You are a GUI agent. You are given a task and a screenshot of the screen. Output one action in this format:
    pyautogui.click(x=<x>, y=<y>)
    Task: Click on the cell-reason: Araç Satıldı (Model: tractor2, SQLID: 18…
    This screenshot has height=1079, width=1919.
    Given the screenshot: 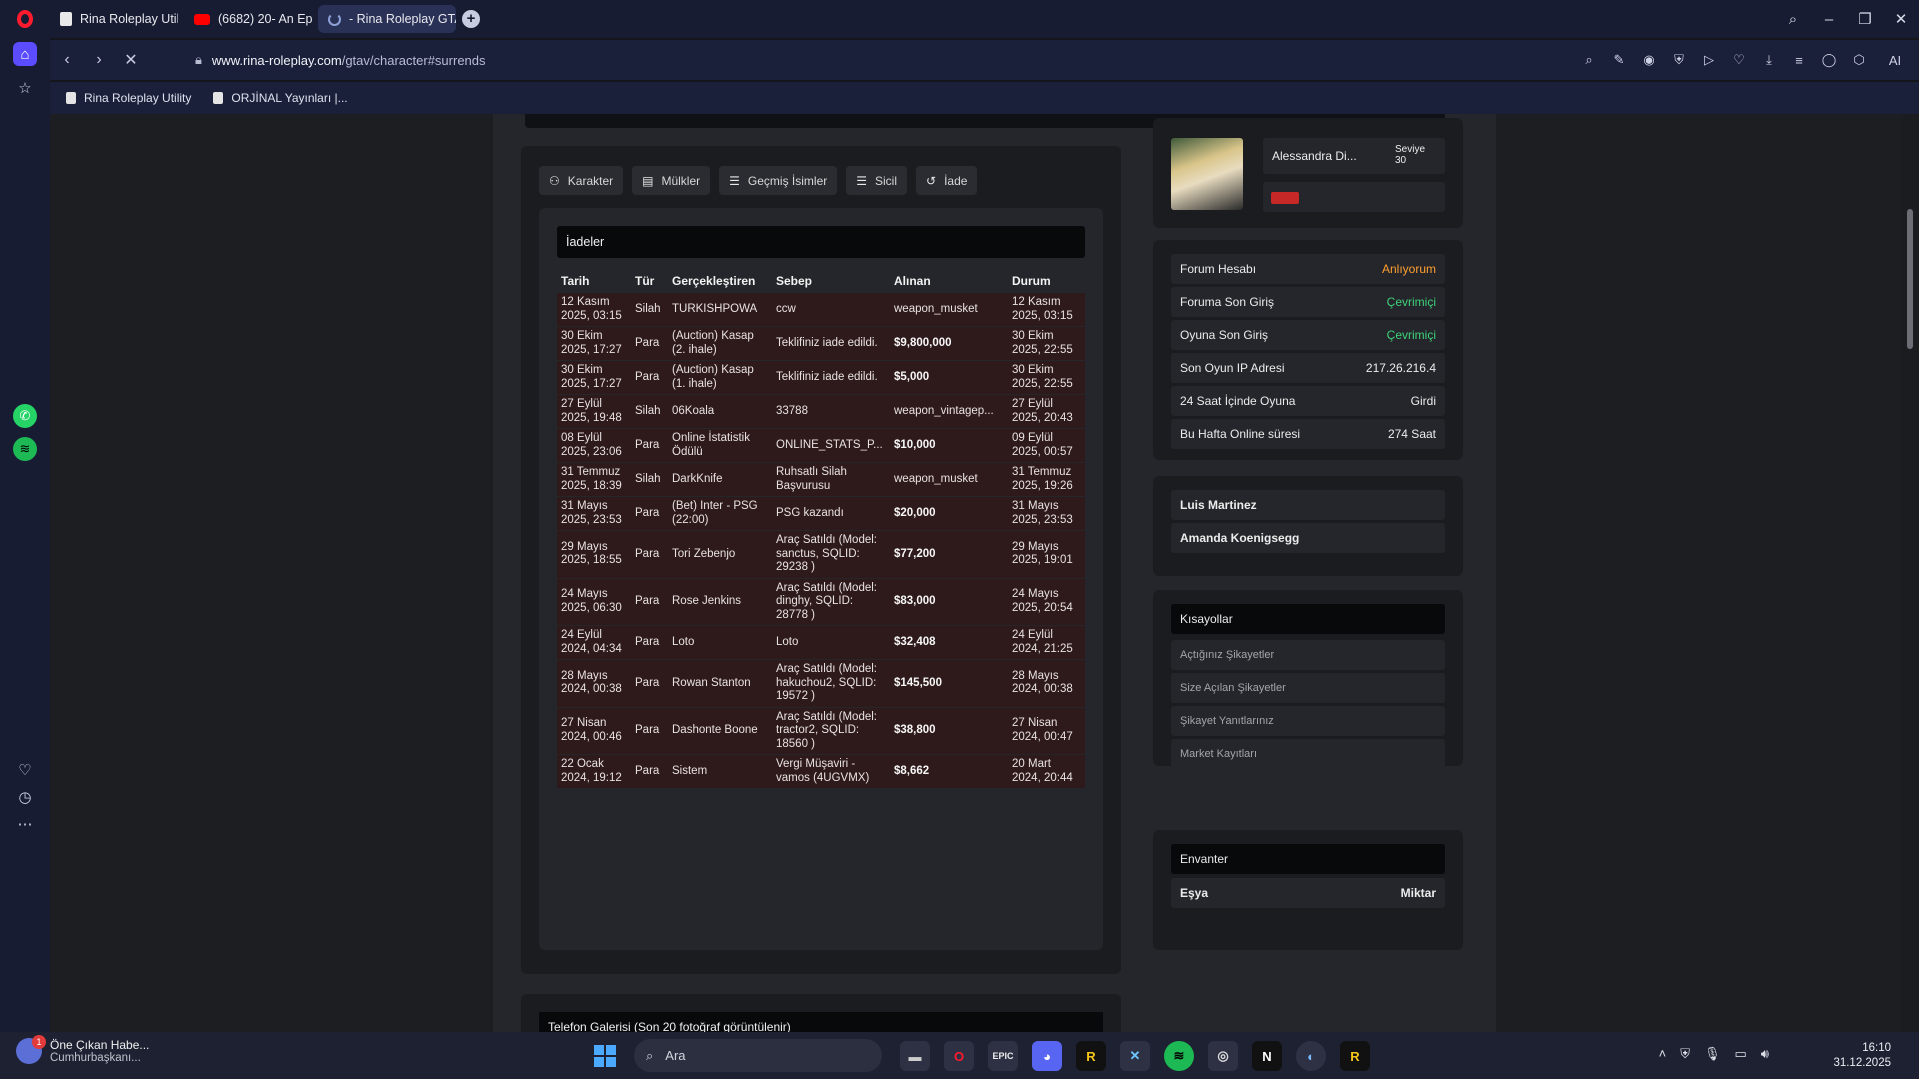 What is the action you would take?
    pyautogui.click(x=831, y=731)
    